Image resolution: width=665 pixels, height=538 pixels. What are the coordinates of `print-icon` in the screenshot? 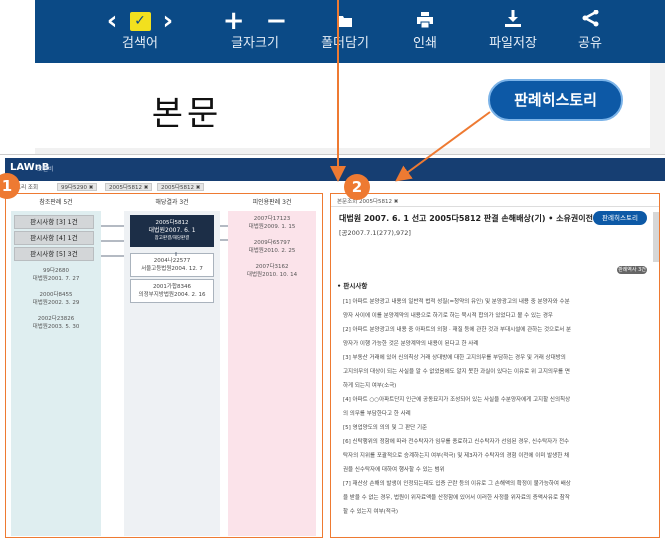 It's located at (425, 21).